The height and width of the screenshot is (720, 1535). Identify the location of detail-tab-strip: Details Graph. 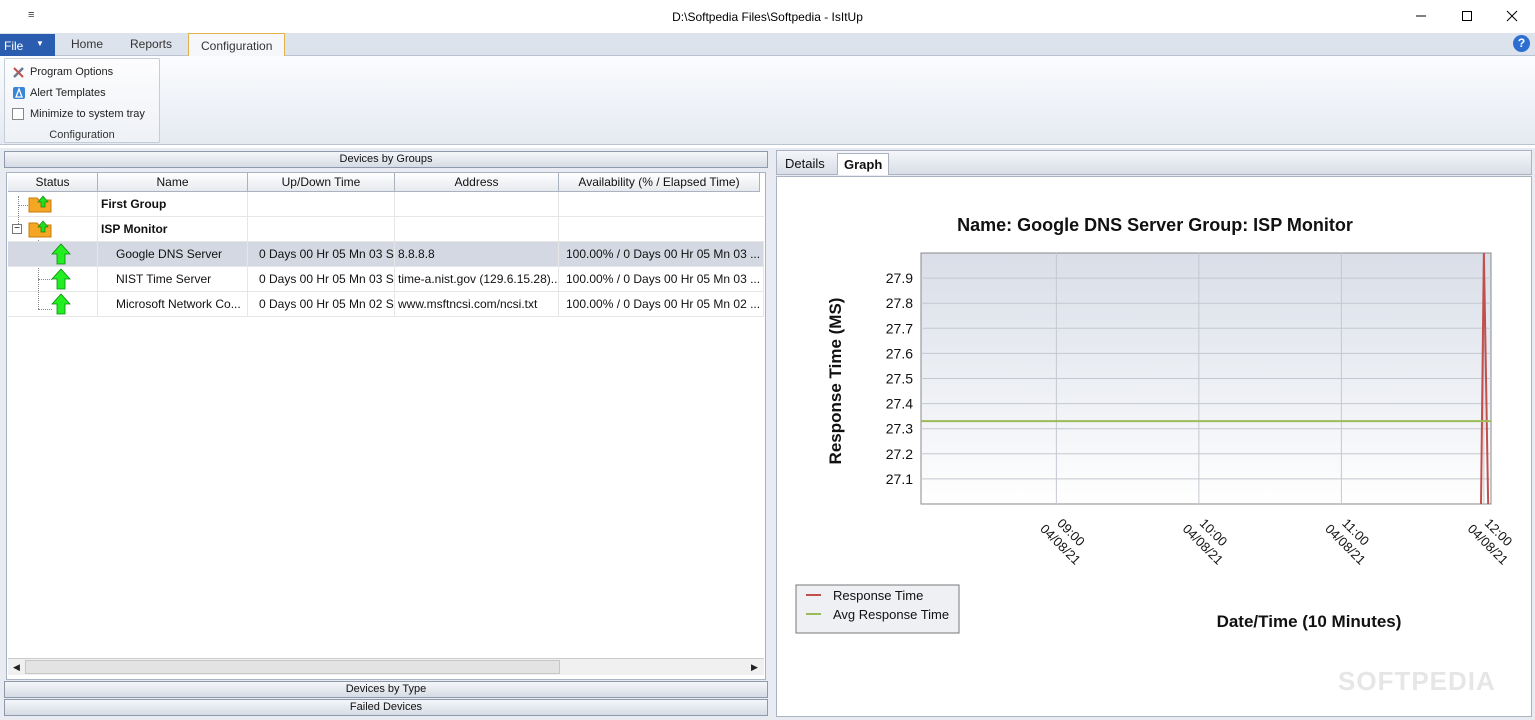
(1154, 162).